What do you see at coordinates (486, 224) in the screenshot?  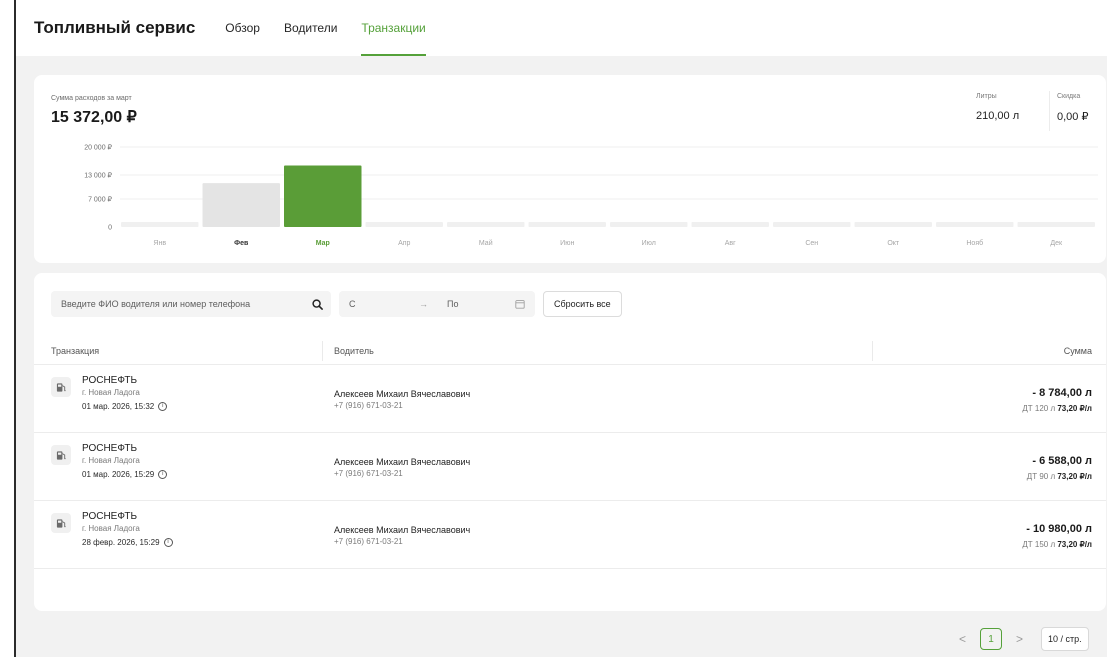 I see `bar-Май` at bounding box center [486, 224].